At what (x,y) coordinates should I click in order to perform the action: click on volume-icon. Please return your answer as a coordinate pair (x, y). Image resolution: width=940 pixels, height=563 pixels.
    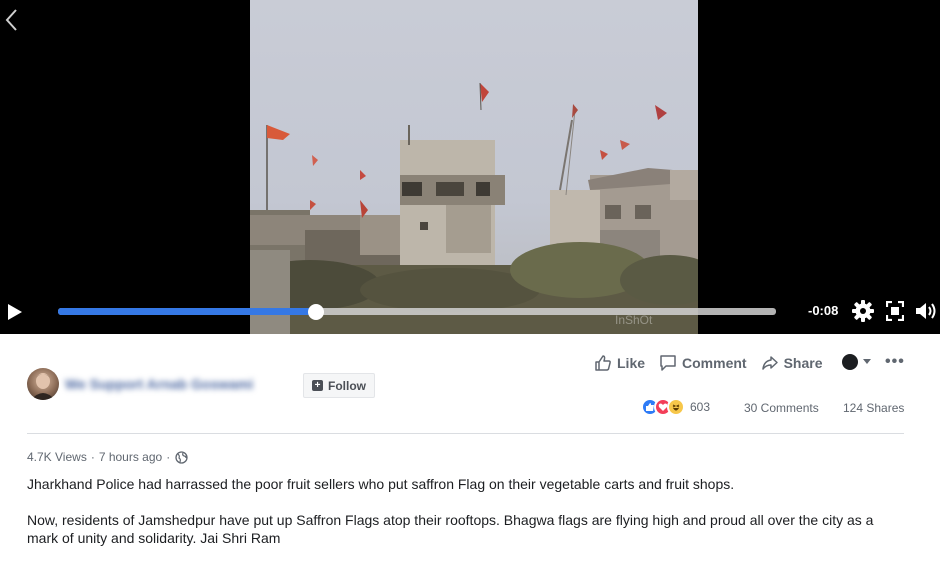
    Looking at the image, I should click on (926, 311).